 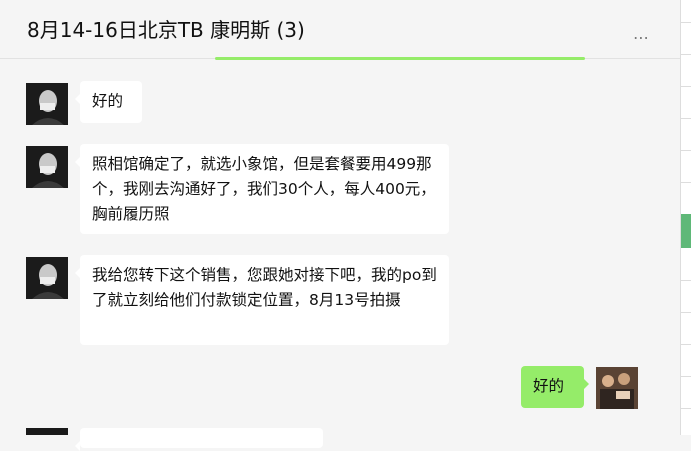 I want to click on avatar-self, so click(x=617, y=388).